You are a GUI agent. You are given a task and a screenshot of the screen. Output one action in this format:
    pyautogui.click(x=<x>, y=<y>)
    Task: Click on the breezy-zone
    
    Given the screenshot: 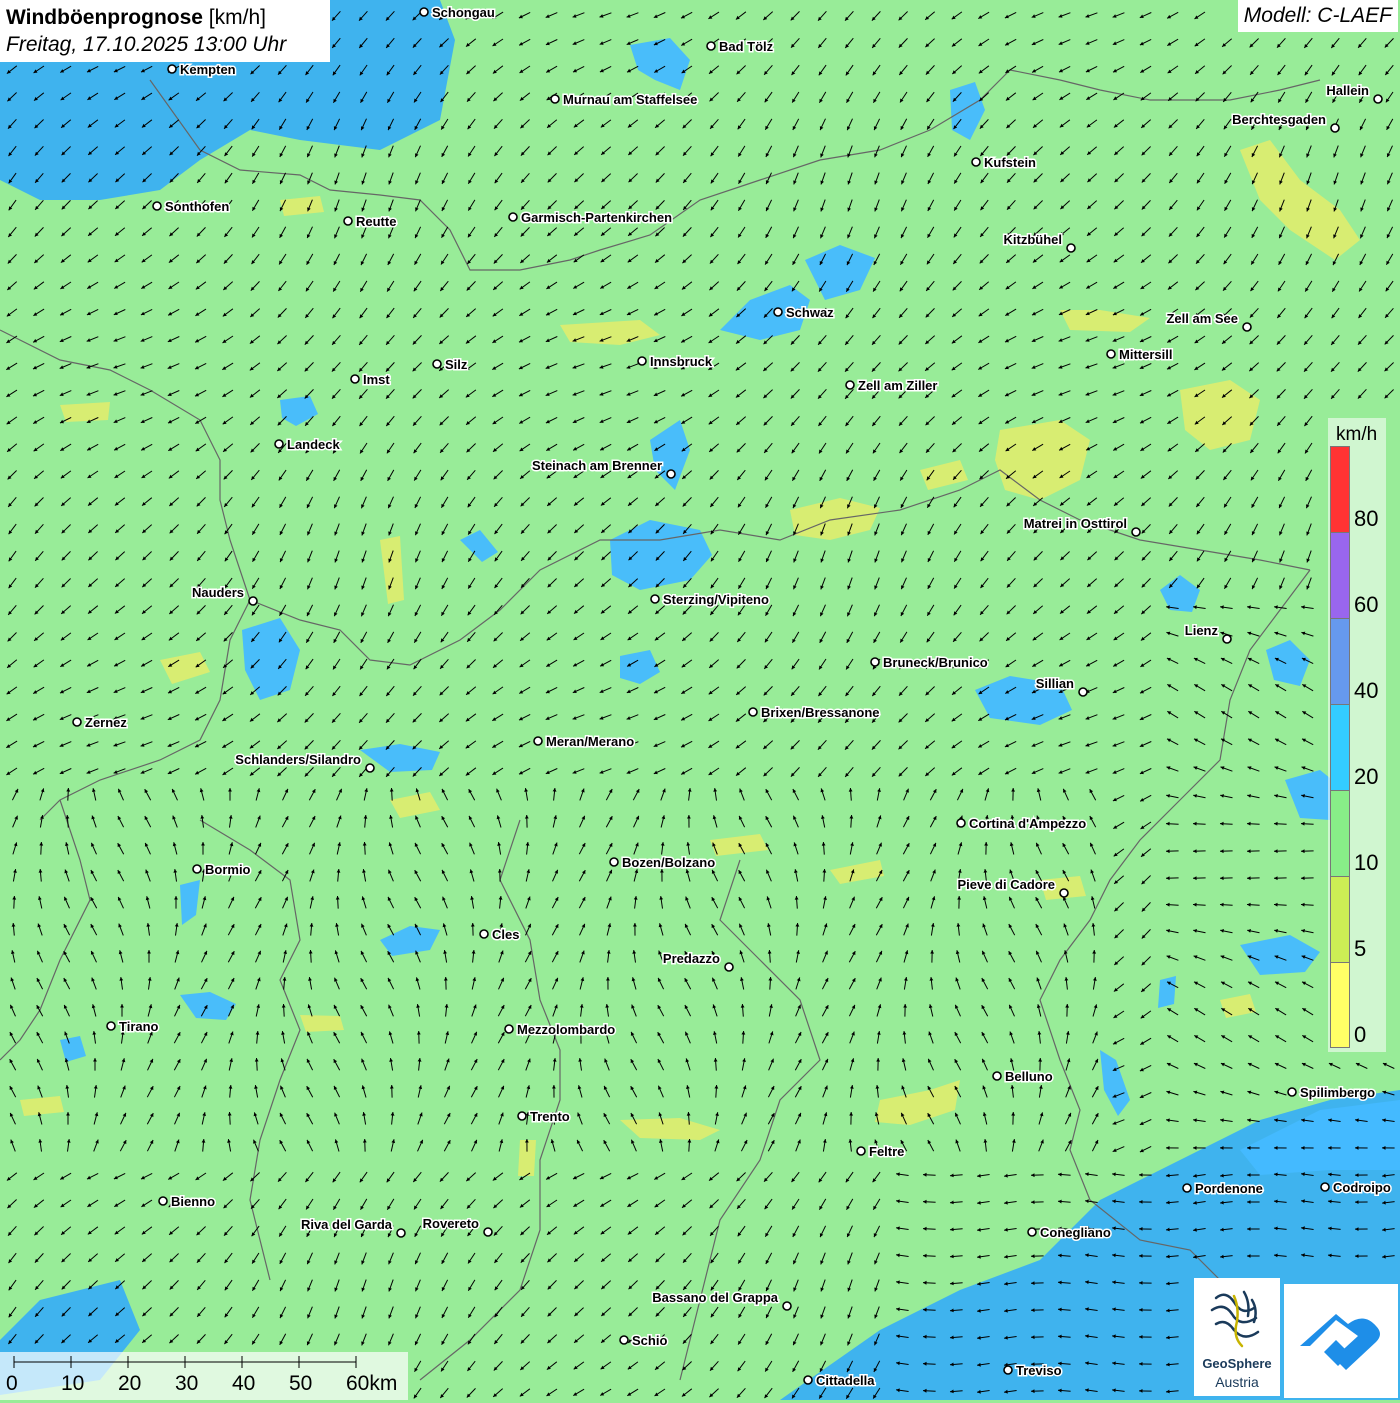 What is the action you would take?
    pyautogui.click(x=1167, y=992)
    